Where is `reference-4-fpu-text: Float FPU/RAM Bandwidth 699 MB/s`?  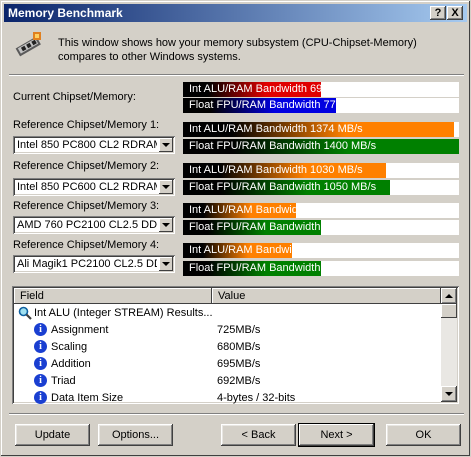
reference-4-fpu-text: Float FPU/RAM Bandwidth 699 MB/s is located at coordinates (279, 268).